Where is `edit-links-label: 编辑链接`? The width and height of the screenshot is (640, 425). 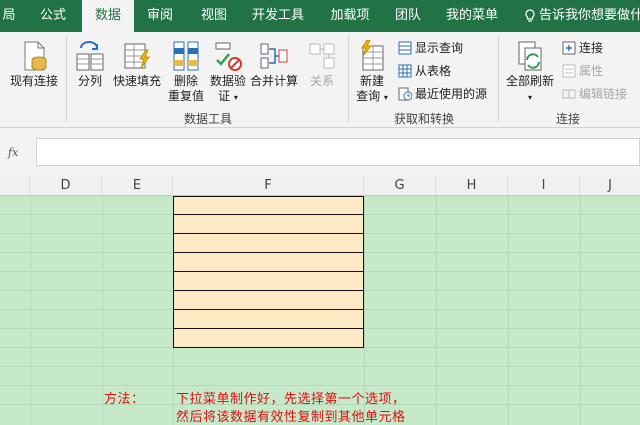
edit-links-label: 编辑链接 is located at coordinates (603, 94).